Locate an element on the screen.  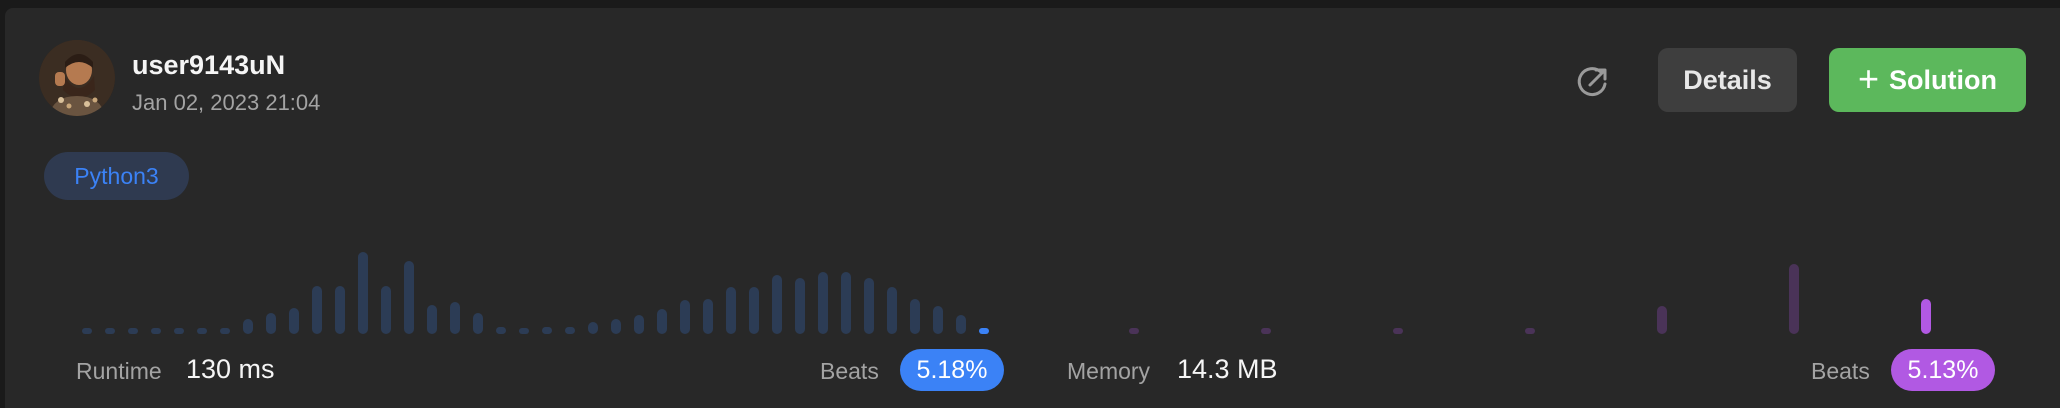
memory-beats-badge: 5.13% is located at coordinates (1943, 370).